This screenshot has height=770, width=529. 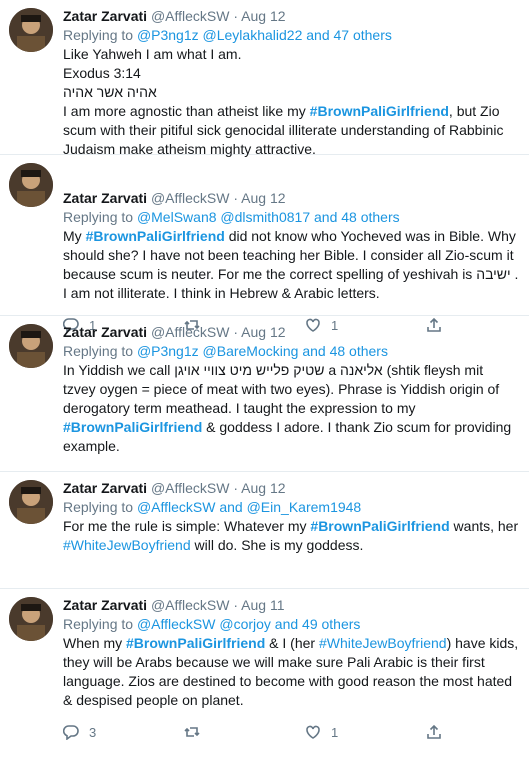 I want to click on tweet-header: Zatar Zarvati @AffleckSW · Aug 11, so click(x=291, y=602).